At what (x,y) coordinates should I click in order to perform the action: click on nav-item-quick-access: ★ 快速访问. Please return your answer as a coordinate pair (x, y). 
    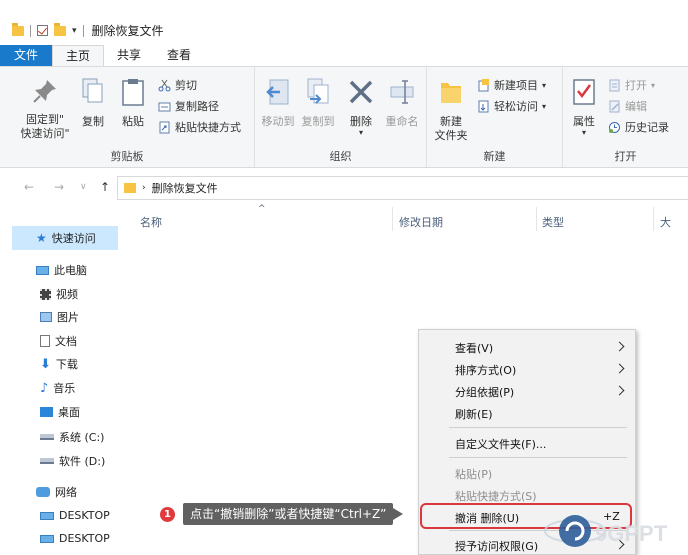
    Looking at the image, I should click on (65, 238).